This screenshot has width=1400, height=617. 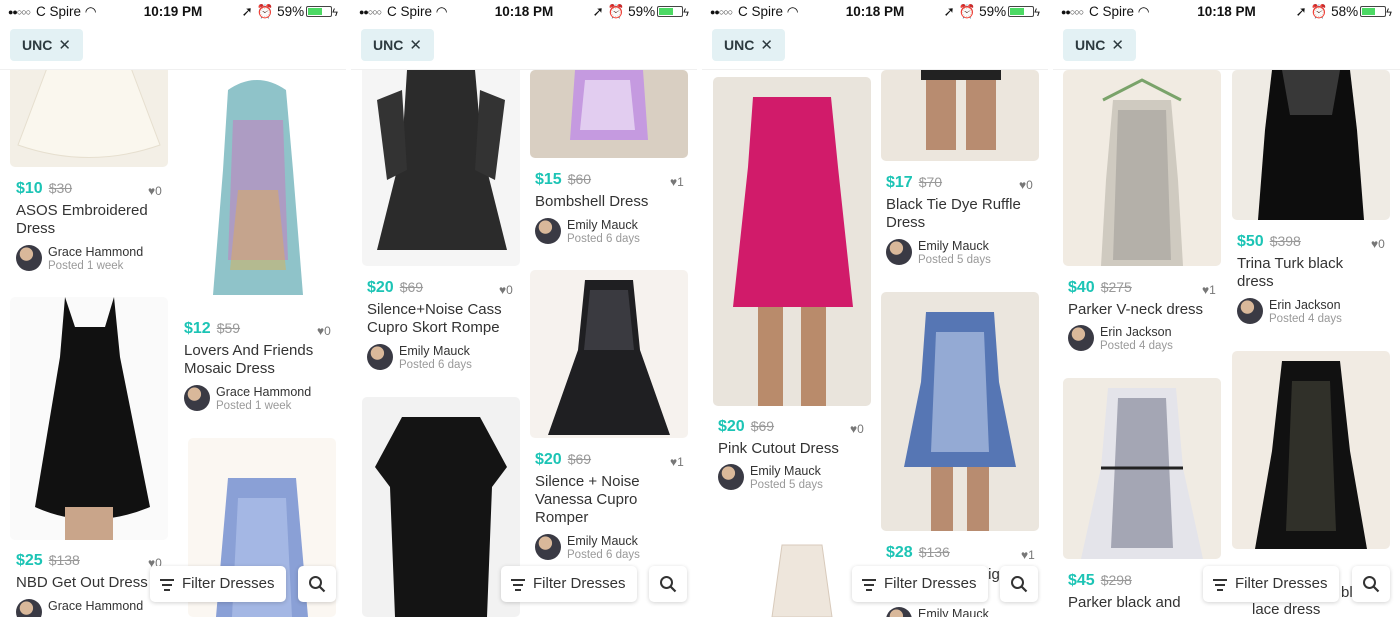 I want to click on original-price: $398, so click(x=1285, y=241).